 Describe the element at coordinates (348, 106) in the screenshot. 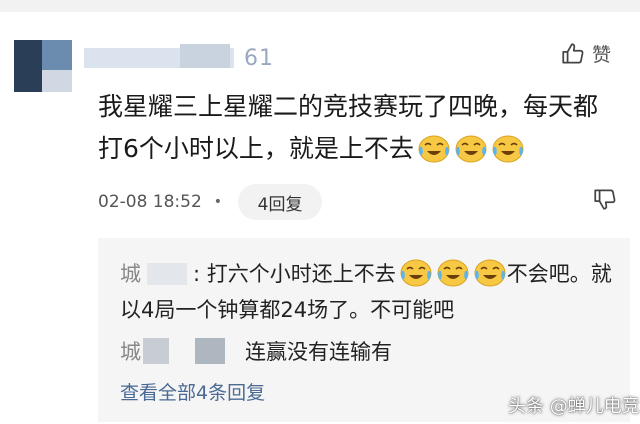

I see `comment-line-1: 我星耀三上星耀二的竞技赛玩了四晚，每天都` at that location.